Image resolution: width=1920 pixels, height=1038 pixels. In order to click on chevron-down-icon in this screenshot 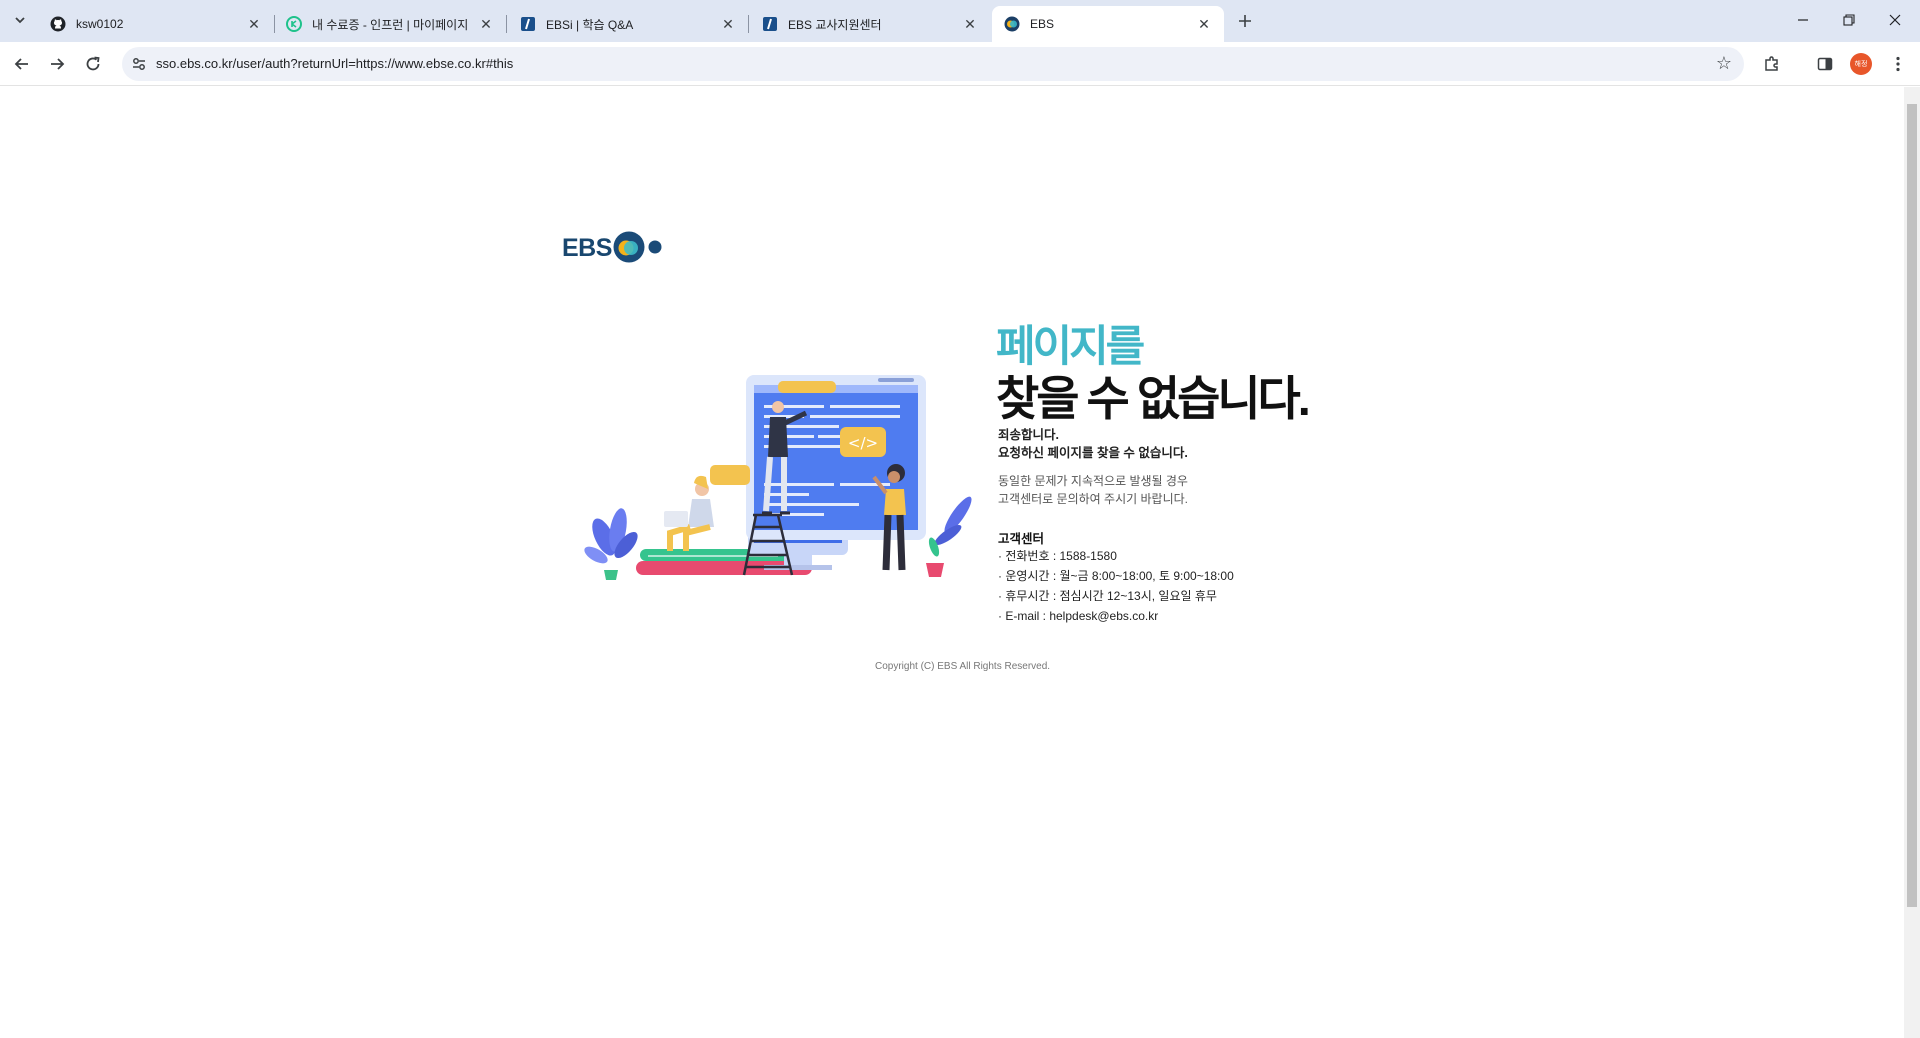, I will do `click(20, 20)`.